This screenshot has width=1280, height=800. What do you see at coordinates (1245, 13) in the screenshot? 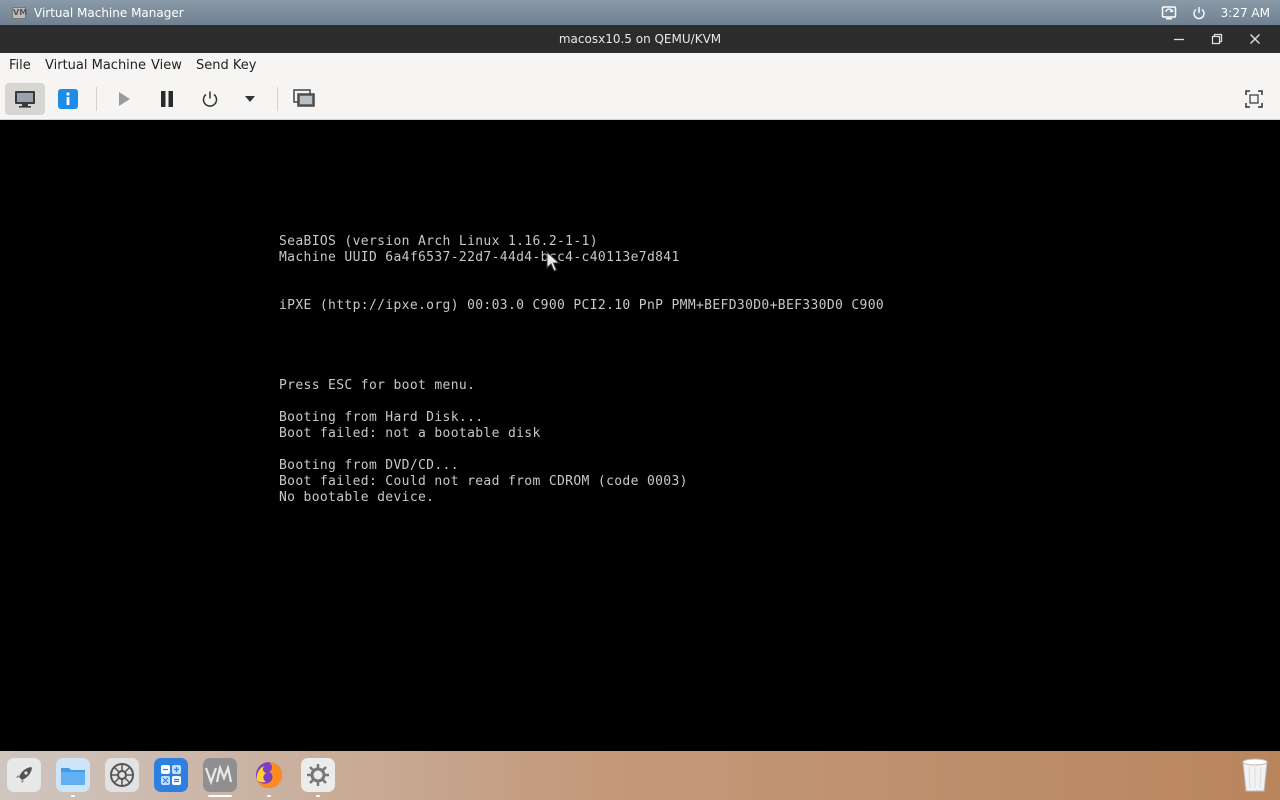
I see `clock: 3:27 AM` at bounding box center [1245, 13].